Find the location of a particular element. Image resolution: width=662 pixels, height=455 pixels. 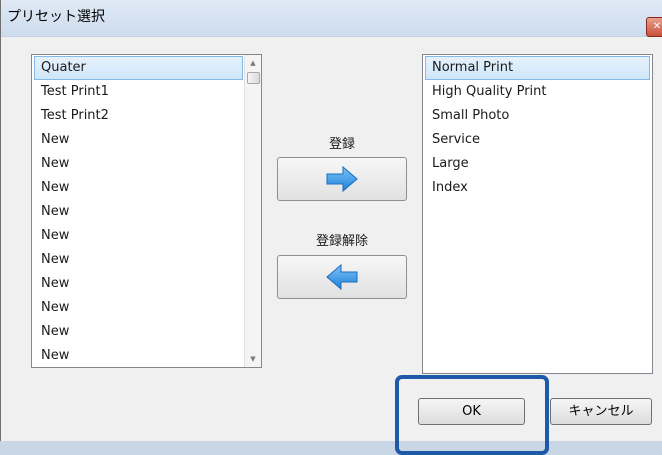

vertical-scrollbar: ▲ ▼ is located at coordinates (252, 211).